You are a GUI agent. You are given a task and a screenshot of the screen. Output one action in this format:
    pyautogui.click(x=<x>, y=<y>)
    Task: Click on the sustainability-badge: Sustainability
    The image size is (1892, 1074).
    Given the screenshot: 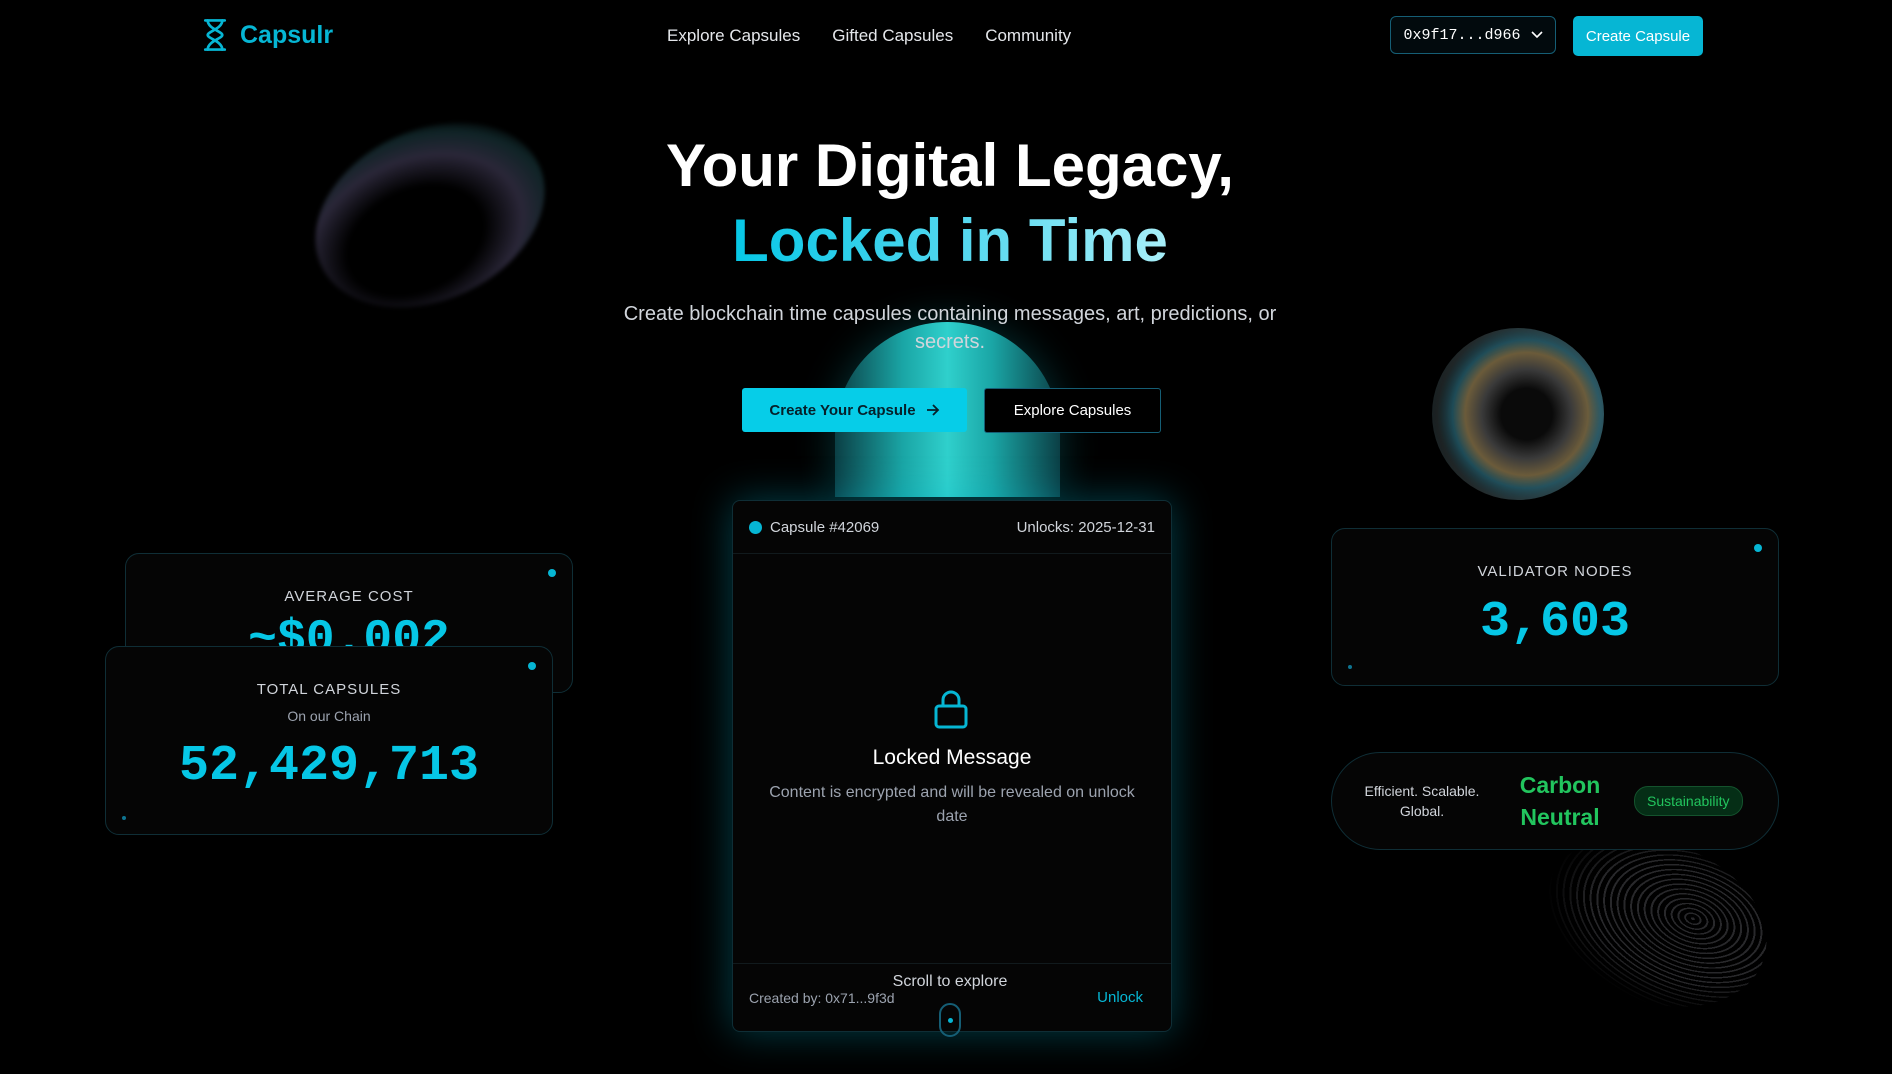 What is the action you would take?
    pyautogui.click(x=1688, y=801)
    